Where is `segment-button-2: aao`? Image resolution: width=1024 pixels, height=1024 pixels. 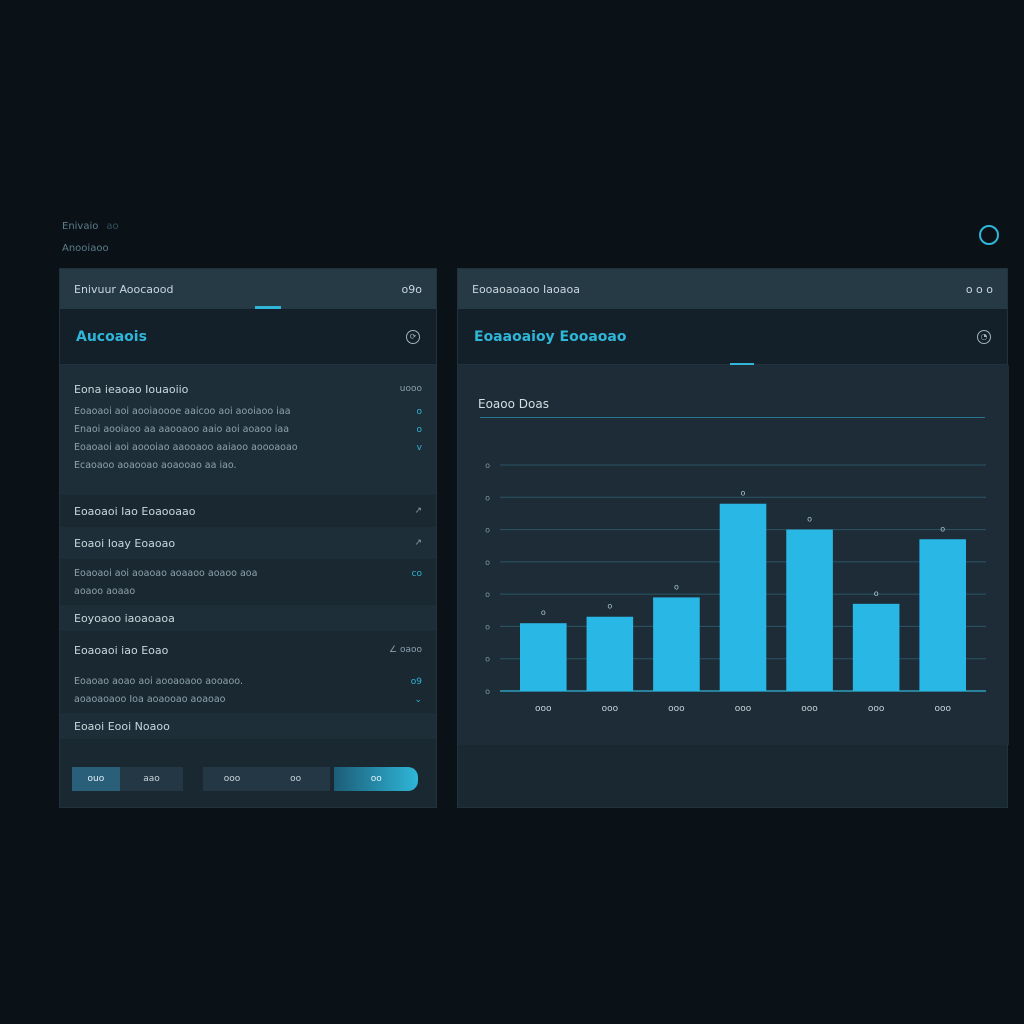
segment-button-2: aao is located at coordinates (151, 779).